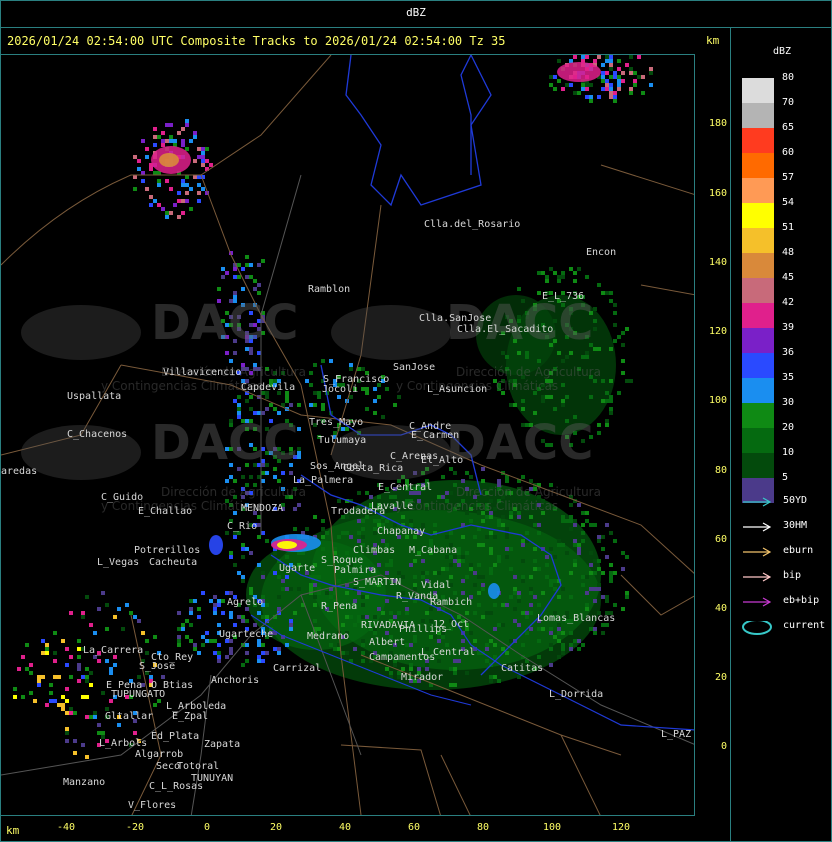 Image resolution: width=832 pixels, height=842 pixels. Describe the element at coordinates (528, 492) in the screenshot. I see `watermark-line: Dirección de Agricultura` at that location.